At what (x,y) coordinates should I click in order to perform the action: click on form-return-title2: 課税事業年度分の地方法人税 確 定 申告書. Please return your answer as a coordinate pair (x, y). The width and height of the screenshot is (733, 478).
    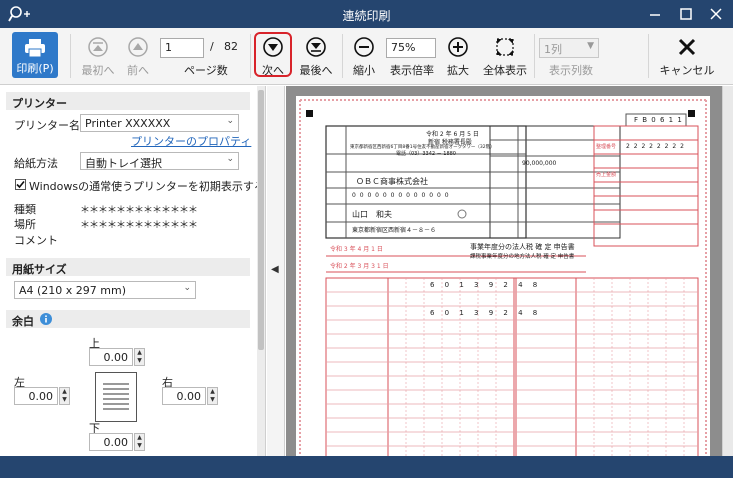
    Looking at the image, I should click on (522, 257).